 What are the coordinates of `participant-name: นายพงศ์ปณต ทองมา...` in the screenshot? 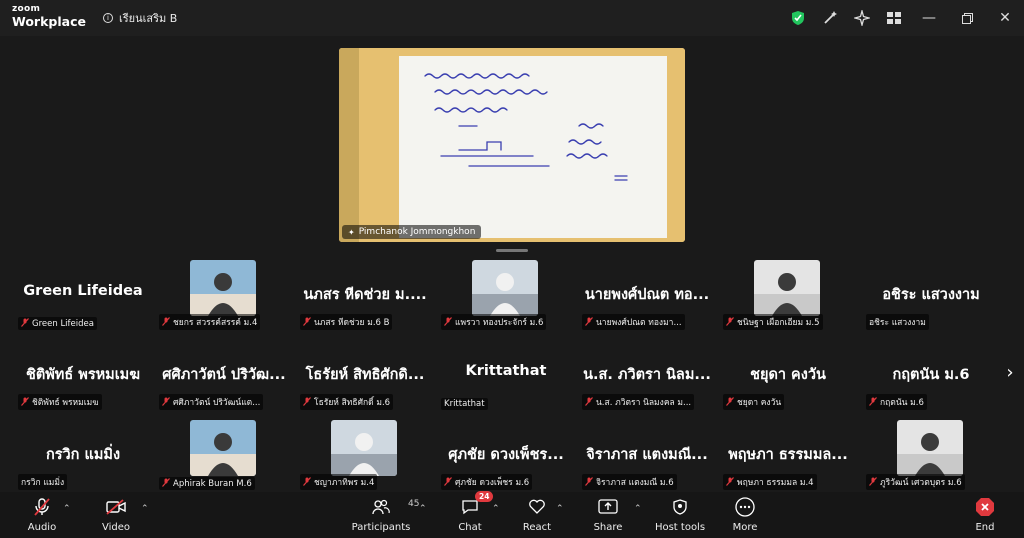 It's located at (639, 323).